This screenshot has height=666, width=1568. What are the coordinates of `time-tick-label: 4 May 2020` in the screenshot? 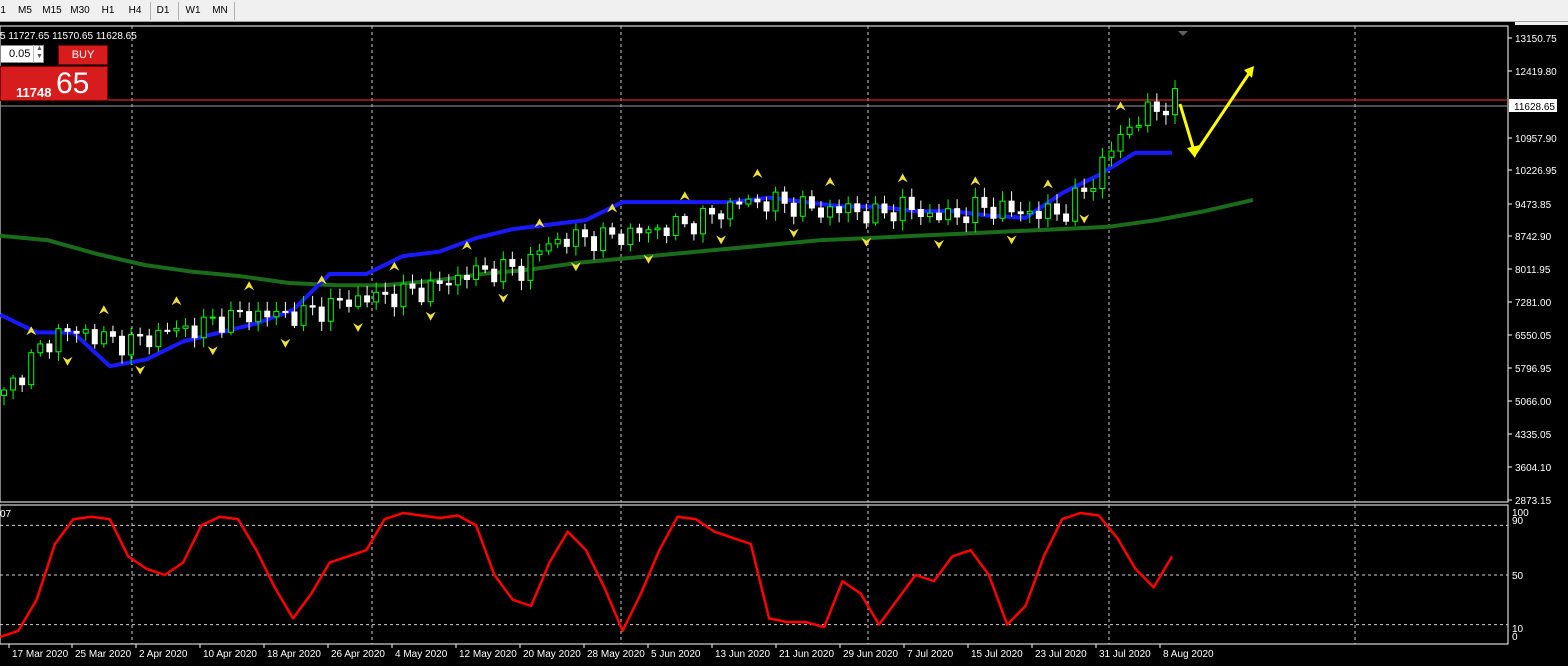 It's located at (421, 654).